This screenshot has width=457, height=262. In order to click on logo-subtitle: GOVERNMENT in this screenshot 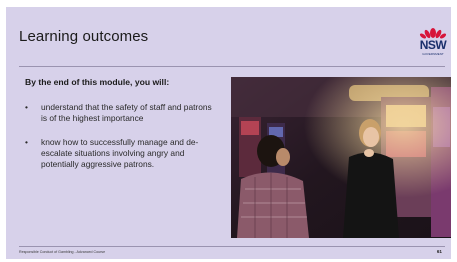, I will do `click(433, 54)`.